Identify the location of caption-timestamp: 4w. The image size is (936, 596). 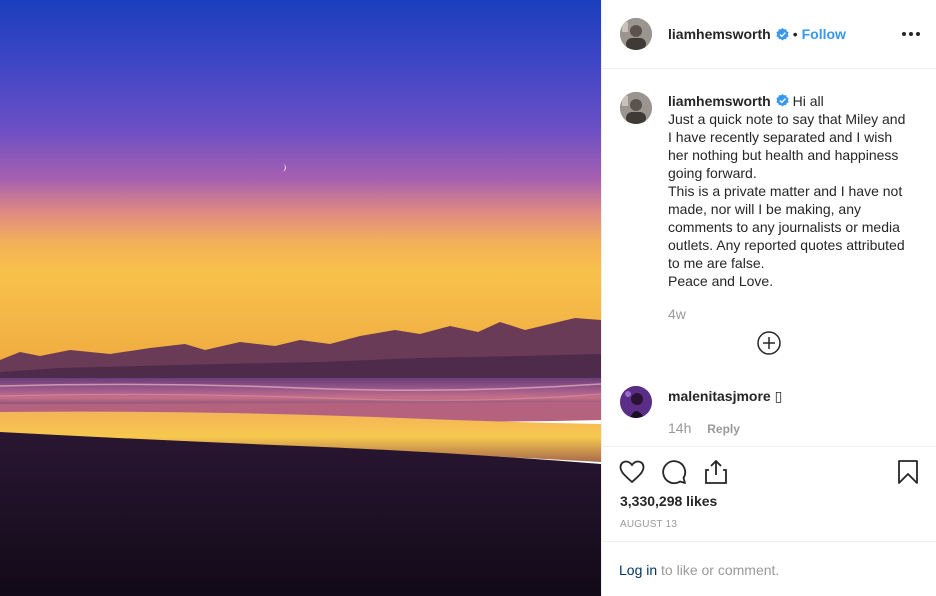
(788, 314).